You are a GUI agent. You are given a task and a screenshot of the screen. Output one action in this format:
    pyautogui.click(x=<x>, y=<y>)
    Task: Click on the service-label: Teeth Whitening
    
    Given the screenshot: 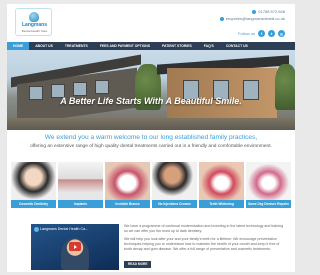 What is the action you would take?
    pyautogui.click(x=221, y=204)
    